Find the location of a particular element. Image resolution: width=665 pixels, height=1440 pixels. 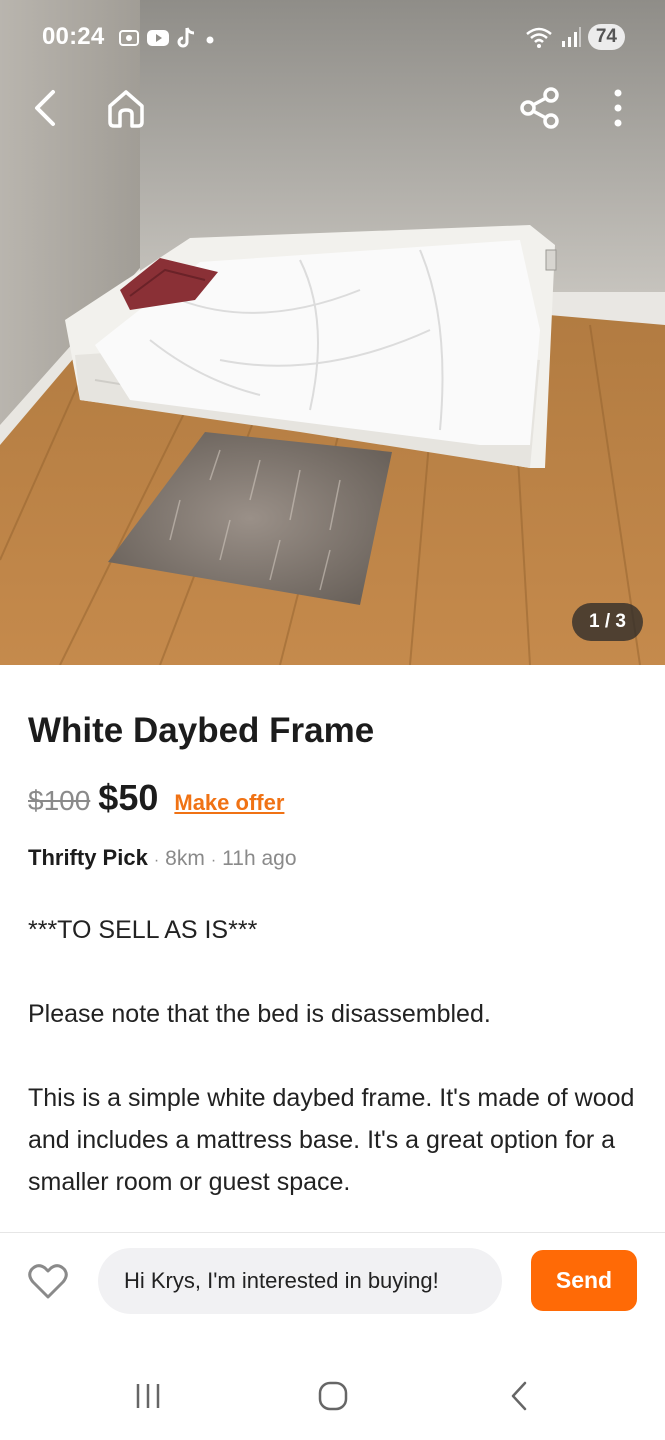

favorite-button is located at coordinates (48, 1282).